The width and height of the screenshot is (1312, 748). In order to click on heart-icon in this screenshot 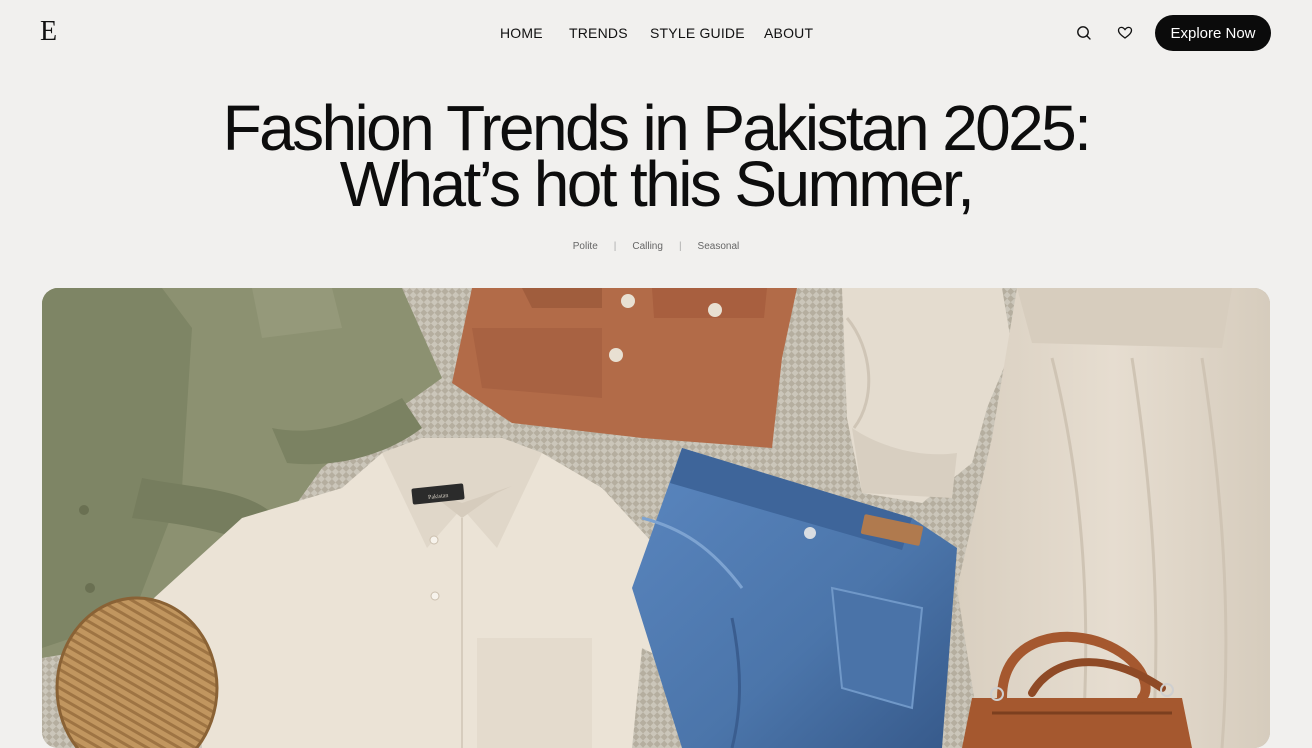, I will do `click(1125, 33)`.